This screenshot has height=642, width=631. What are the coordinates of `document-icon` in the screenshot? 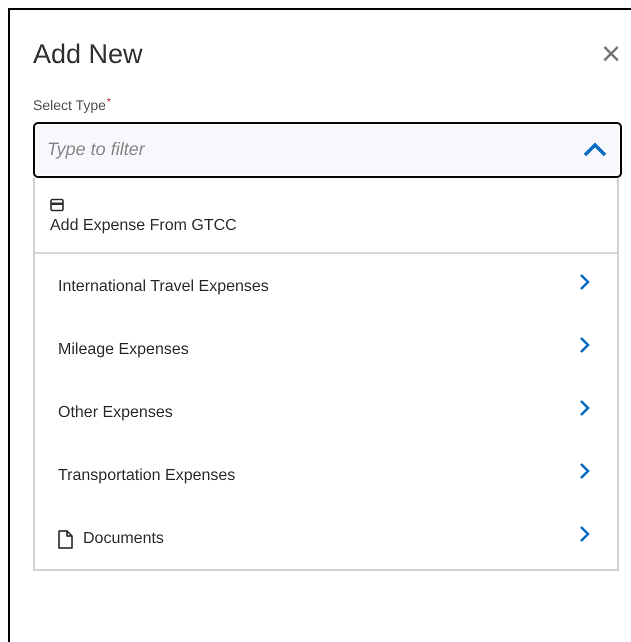 It's located at (65, 539).